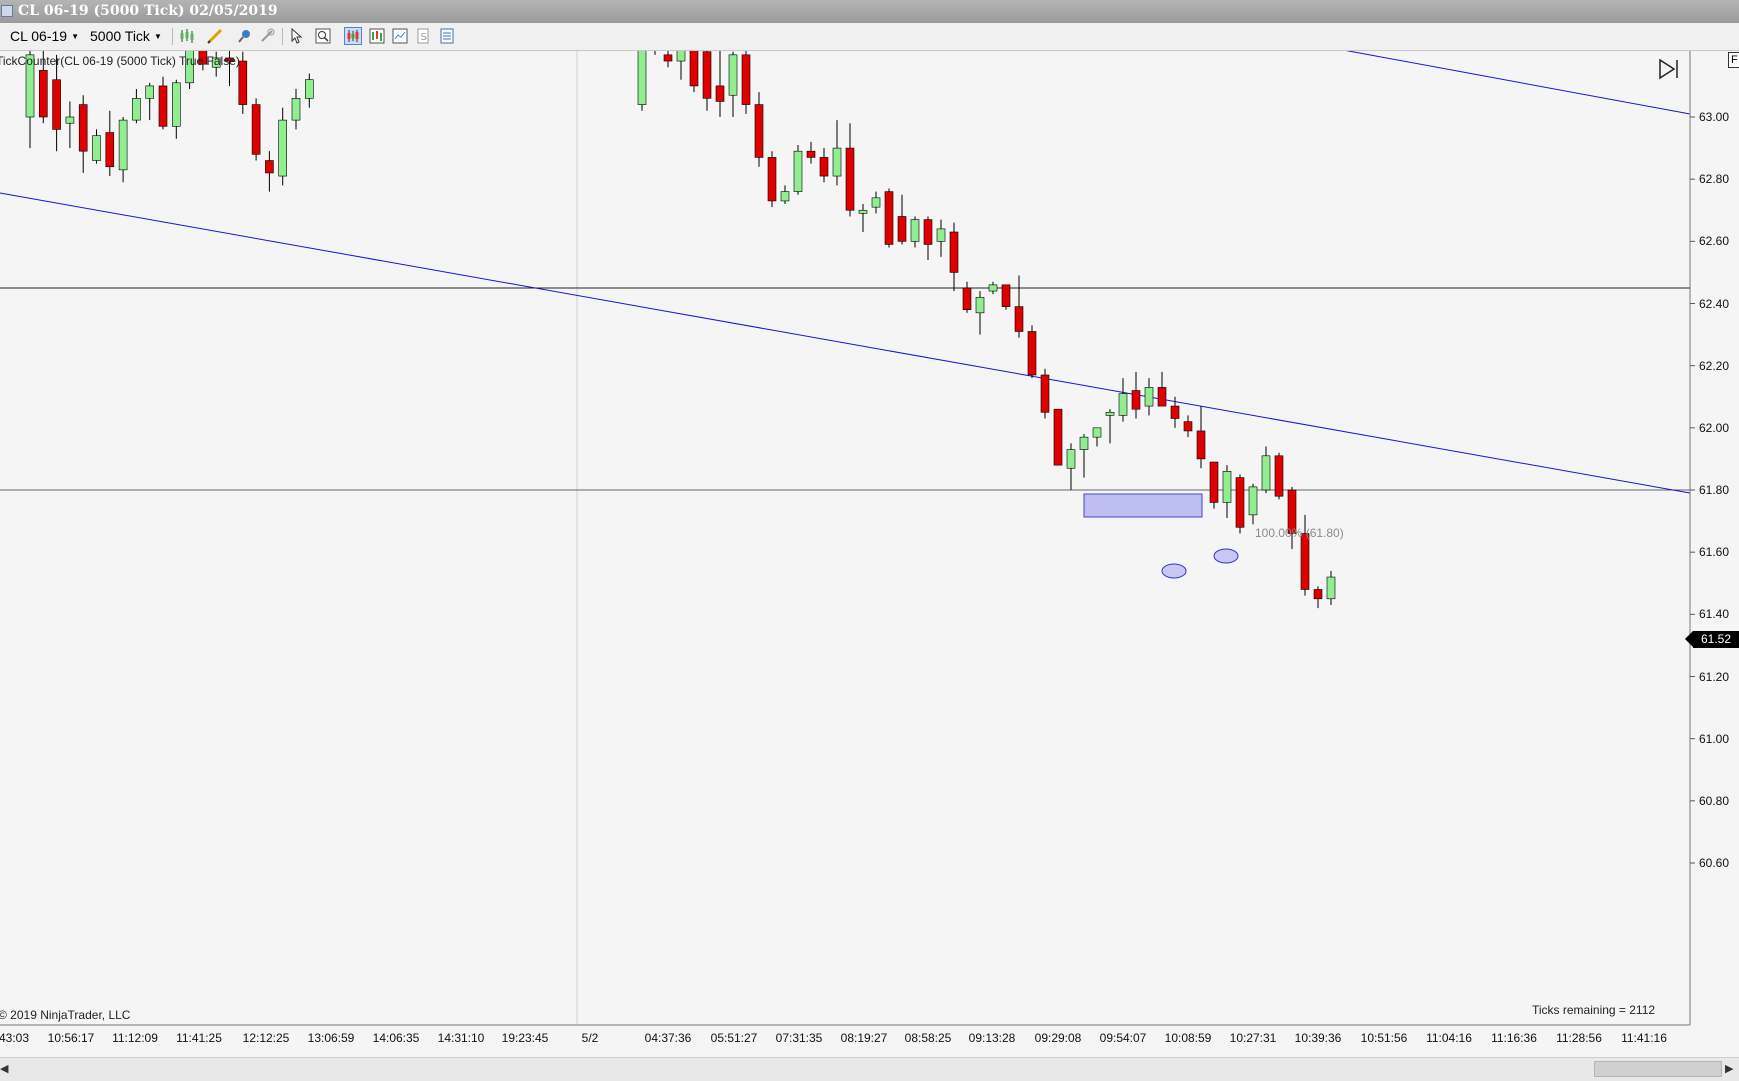  Describe the element at coordinates (126, 36) in the screenshot. I see `interval-selector: 5000 Tick ▼` at that location.